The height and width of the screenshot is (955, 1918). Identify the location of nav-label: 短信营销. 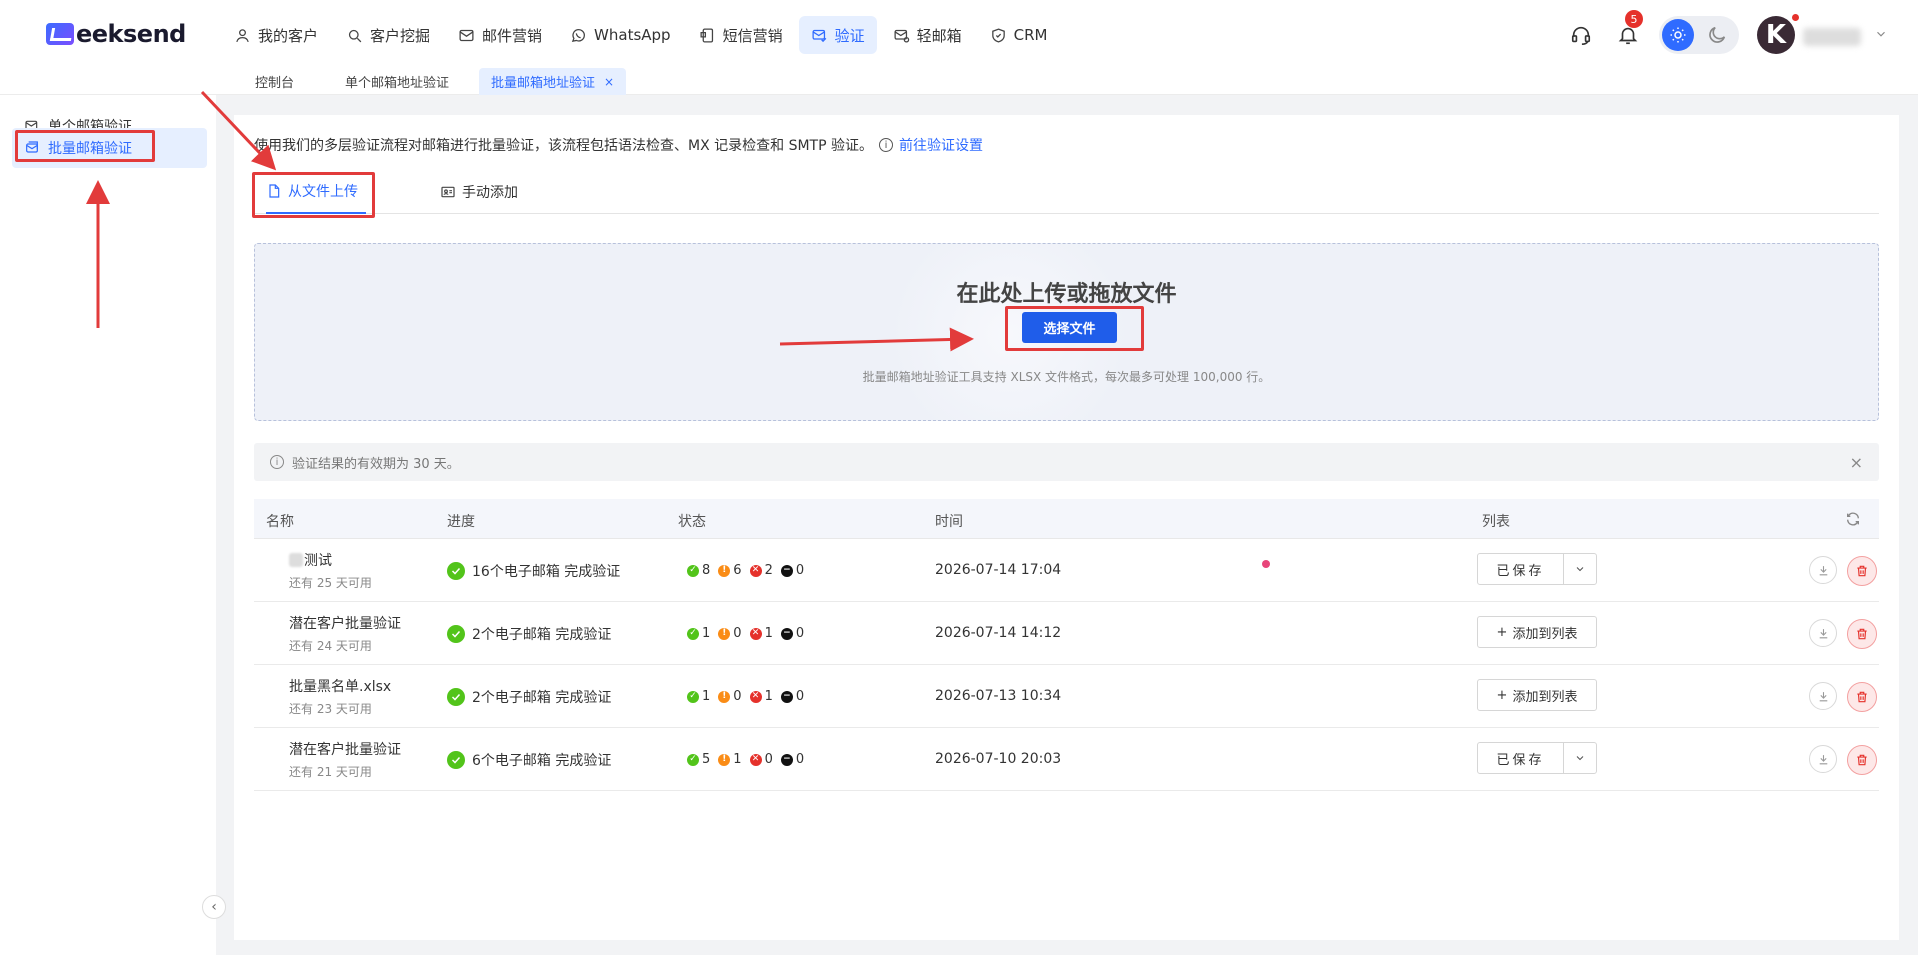
(752, 35).